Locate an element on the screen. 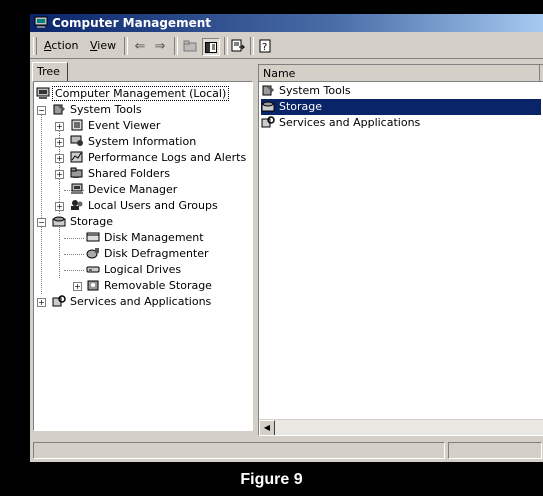 Image resolution: width=543 pixels, height=498 pixels. tab-tree: Tree is located at coordinates (50, 72).